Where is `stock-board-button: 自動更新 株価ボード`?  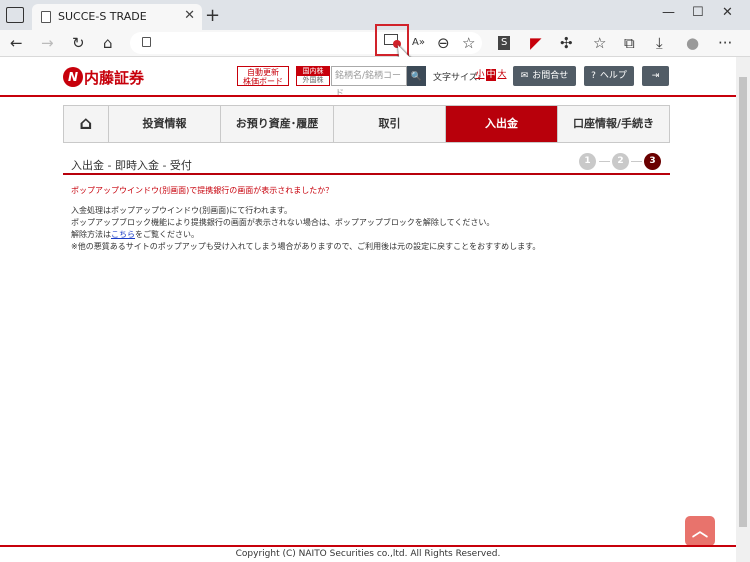 stock-board-button: 自動更新 株価ボード is located at coordinates (263, 76).